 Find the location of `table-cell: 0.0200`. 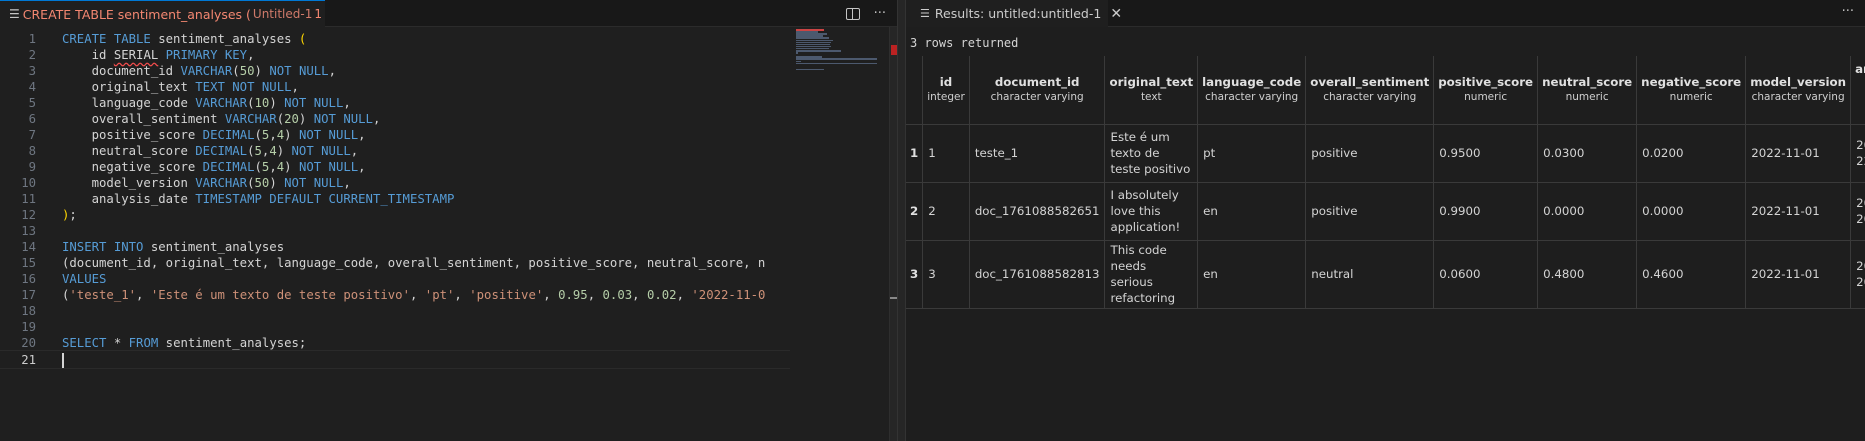

table-cell: 0.0200 is located at coordinates (1691, 153).